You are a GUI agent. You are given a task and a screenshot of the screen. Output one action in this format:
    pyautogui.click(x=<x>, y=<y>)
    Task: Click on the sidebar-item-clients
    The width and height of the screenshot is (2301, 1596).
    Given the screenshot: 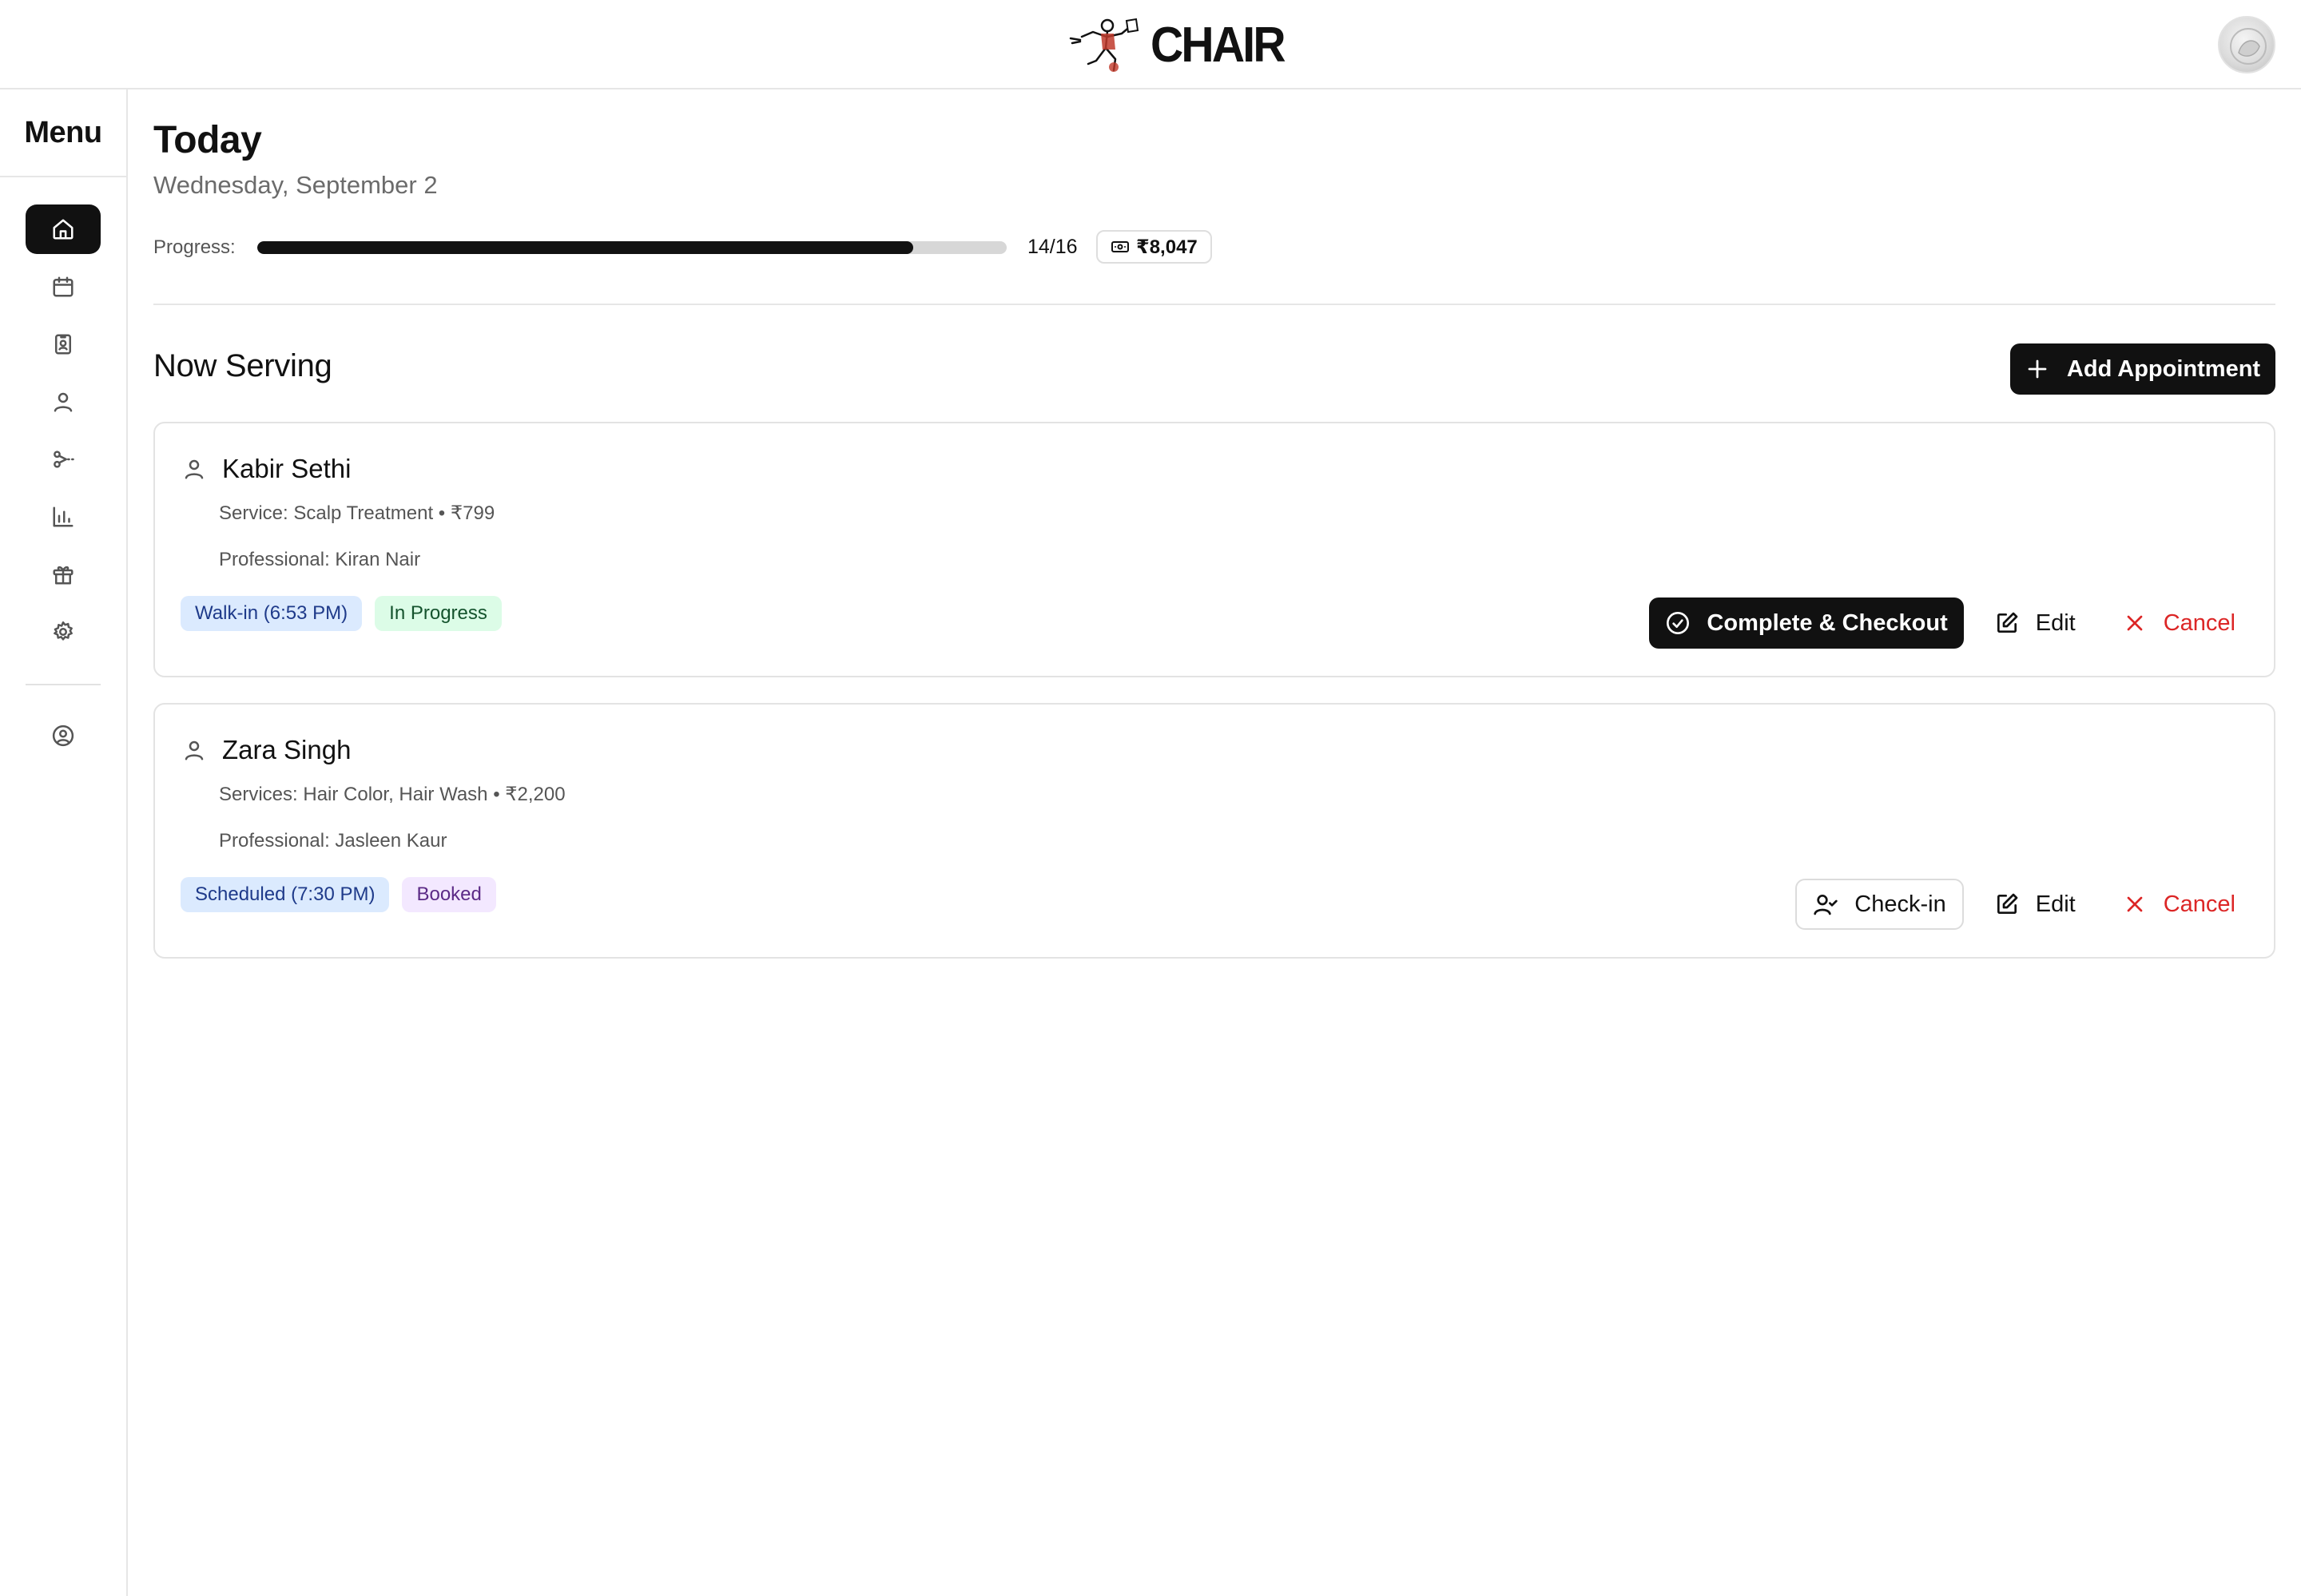 What is the action you would take?
    pyautogui.click(x=63, y=402)
    